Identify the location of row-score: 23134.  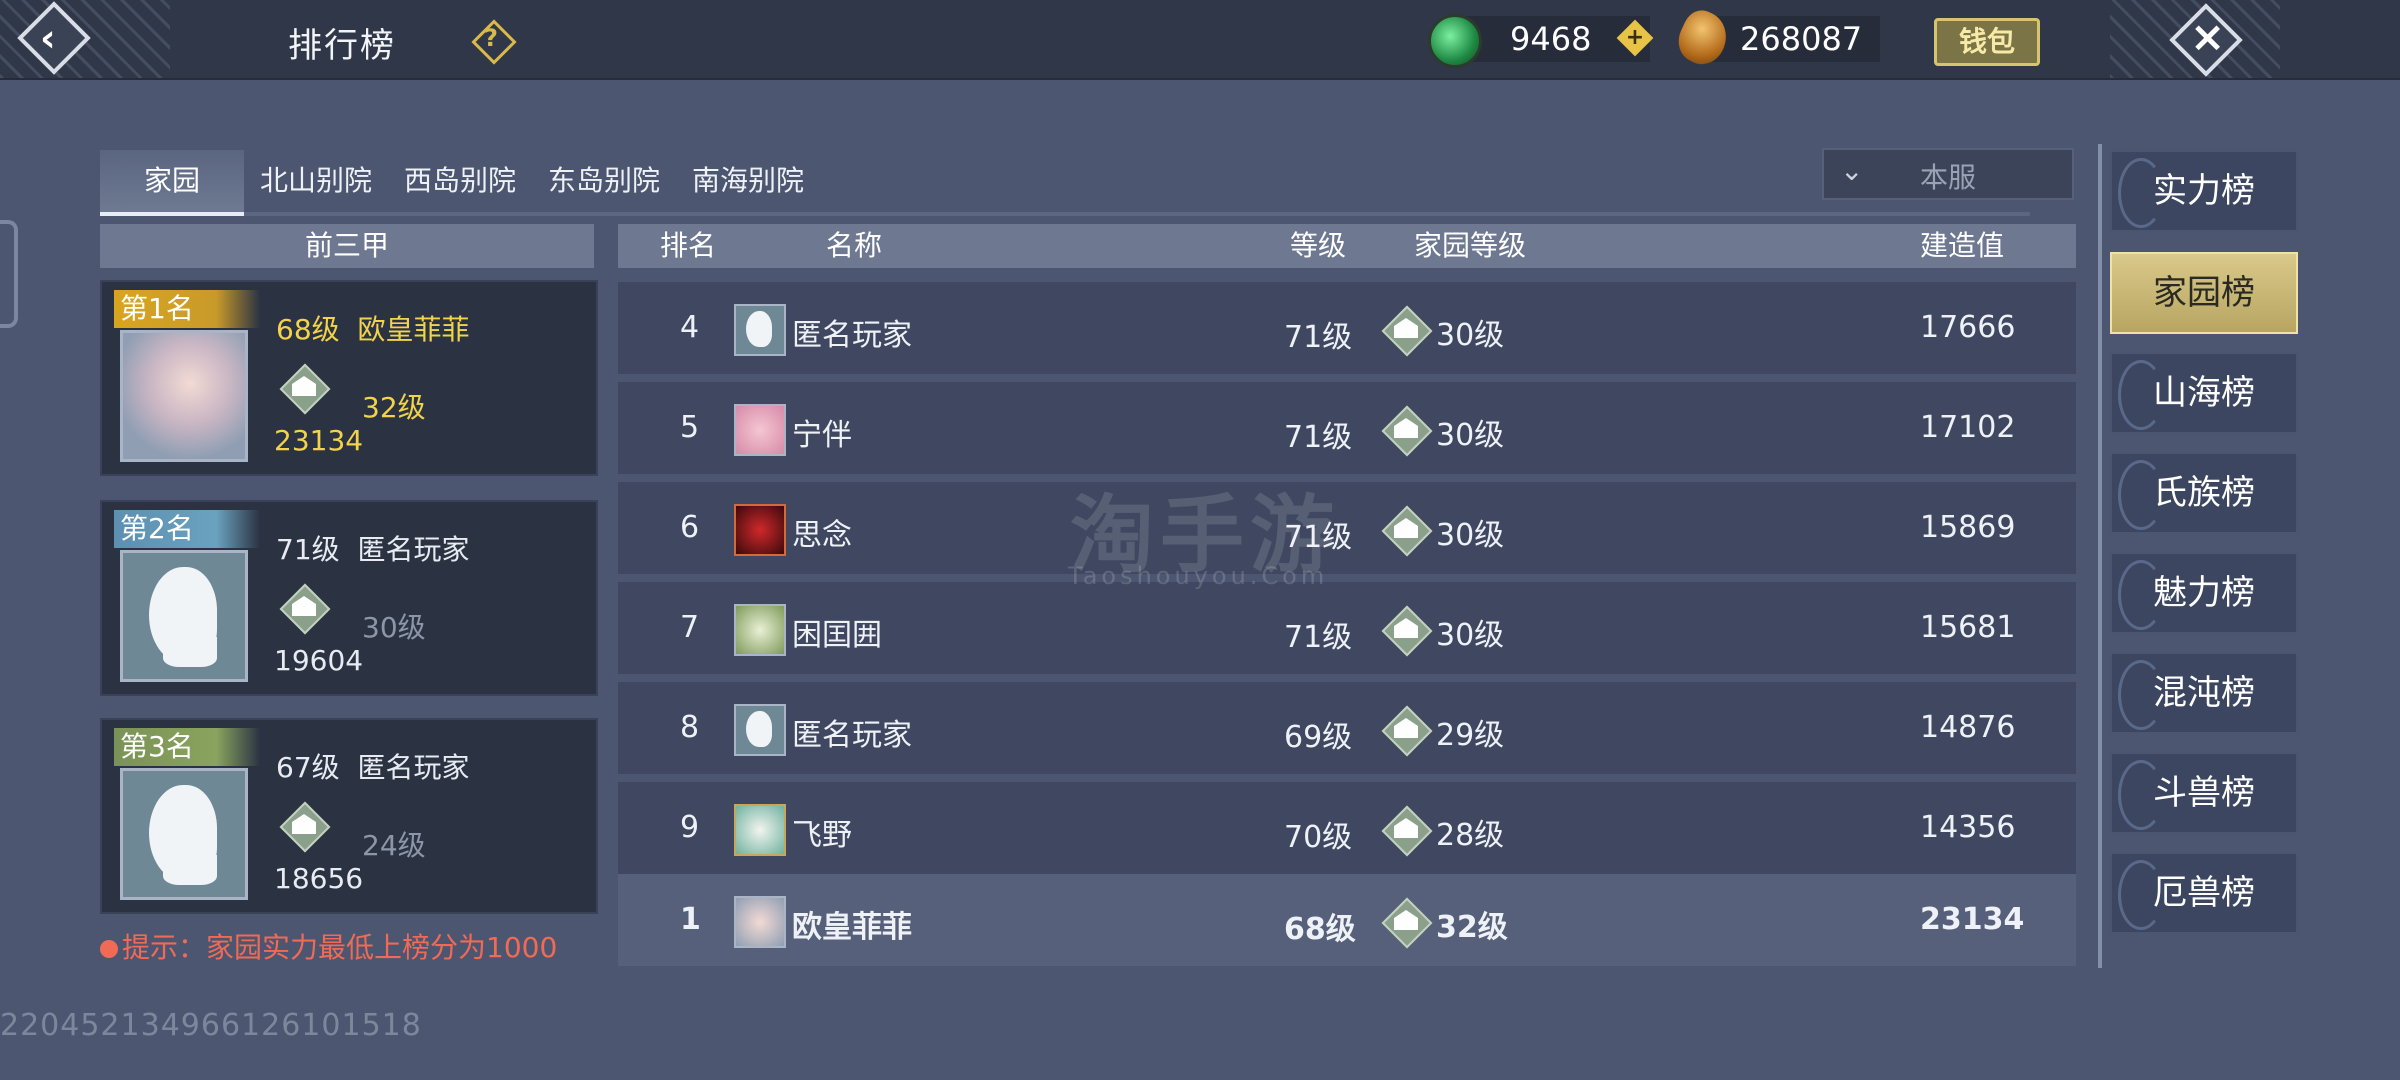
(1972, 919).